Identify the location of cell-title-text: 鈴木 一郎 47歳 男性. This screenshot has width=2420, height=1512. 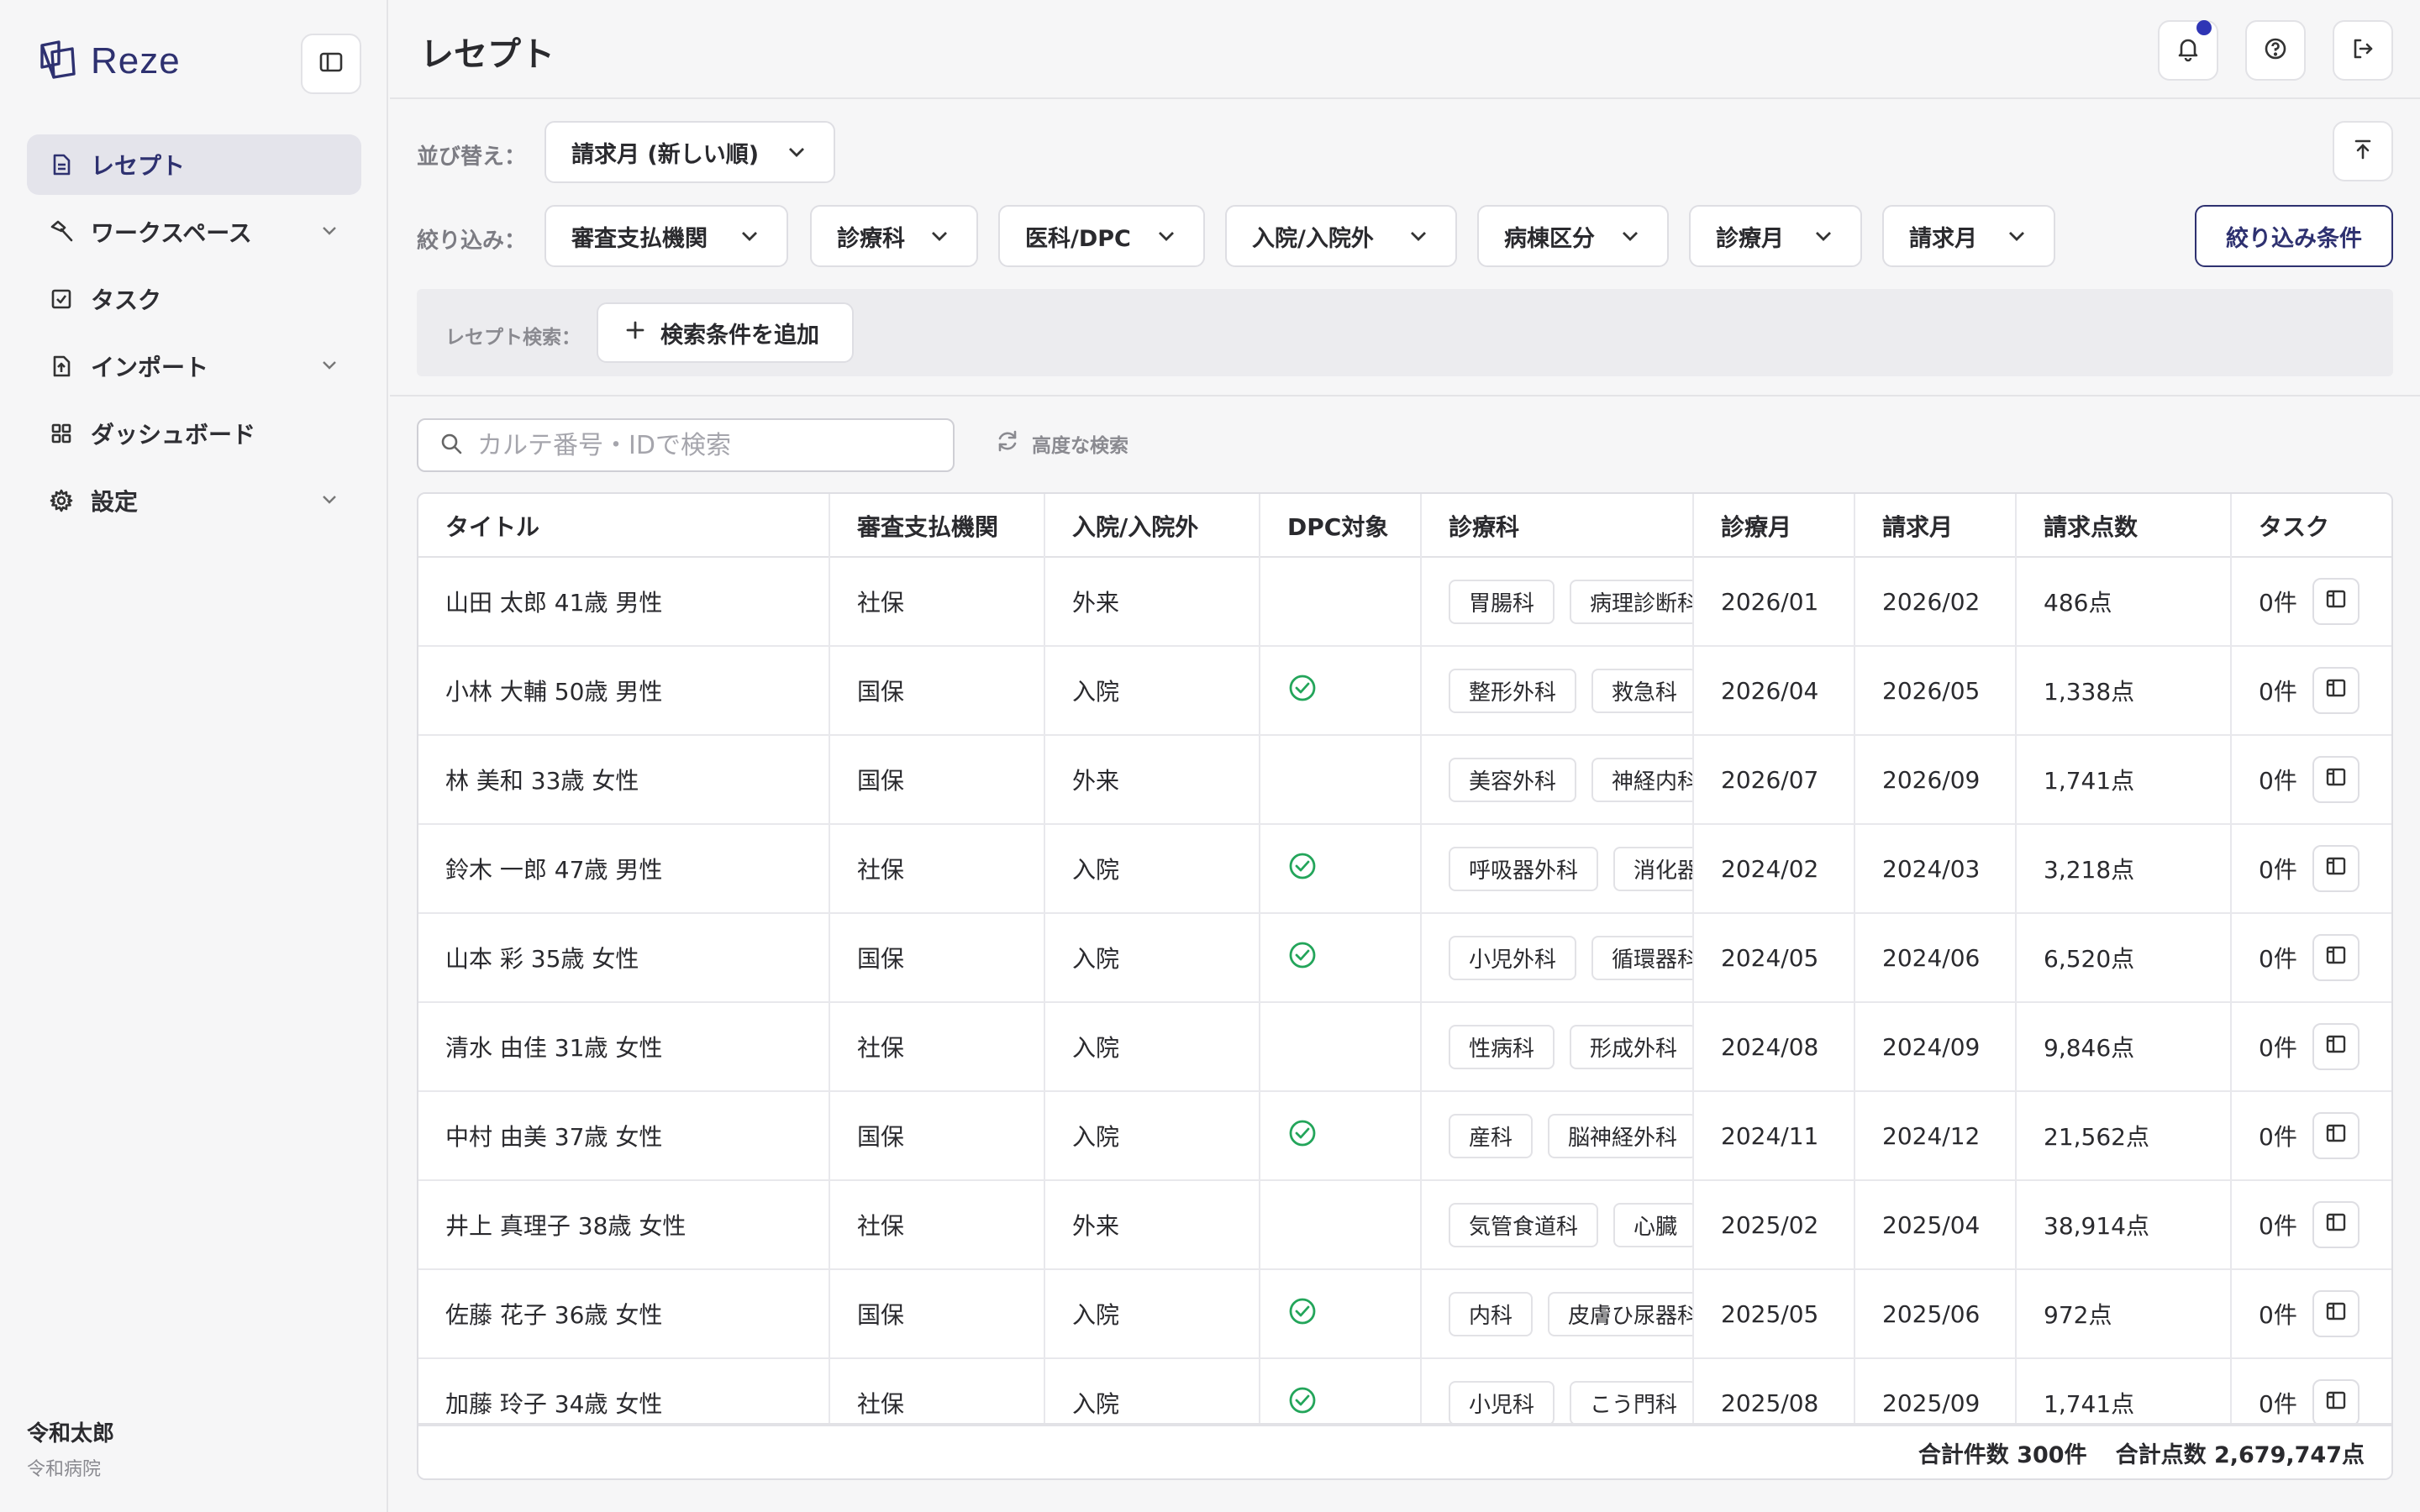
(553, 868).